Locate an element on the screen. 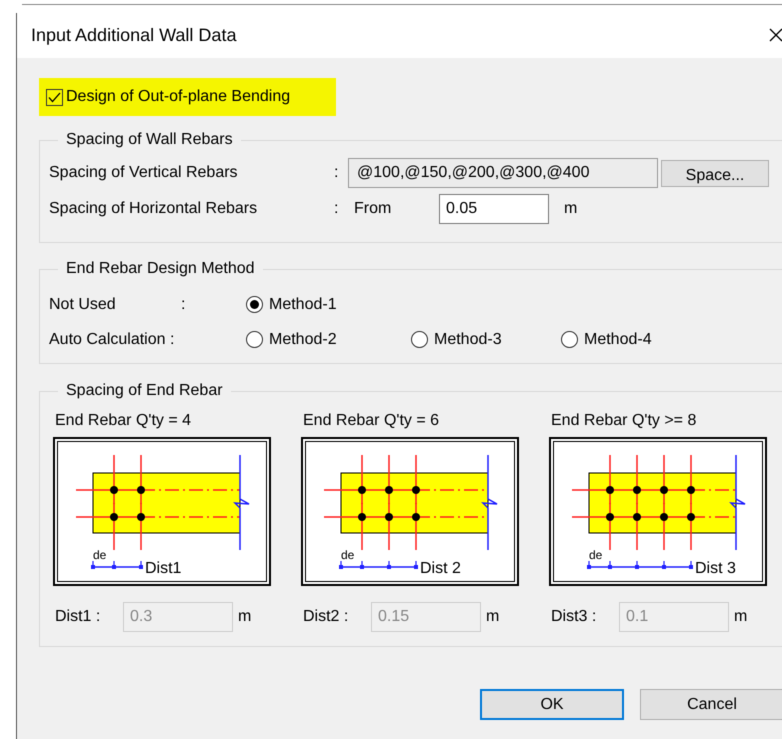 This screenshot has height=739, width=782. close-icon is located at coordinates (775, 35).